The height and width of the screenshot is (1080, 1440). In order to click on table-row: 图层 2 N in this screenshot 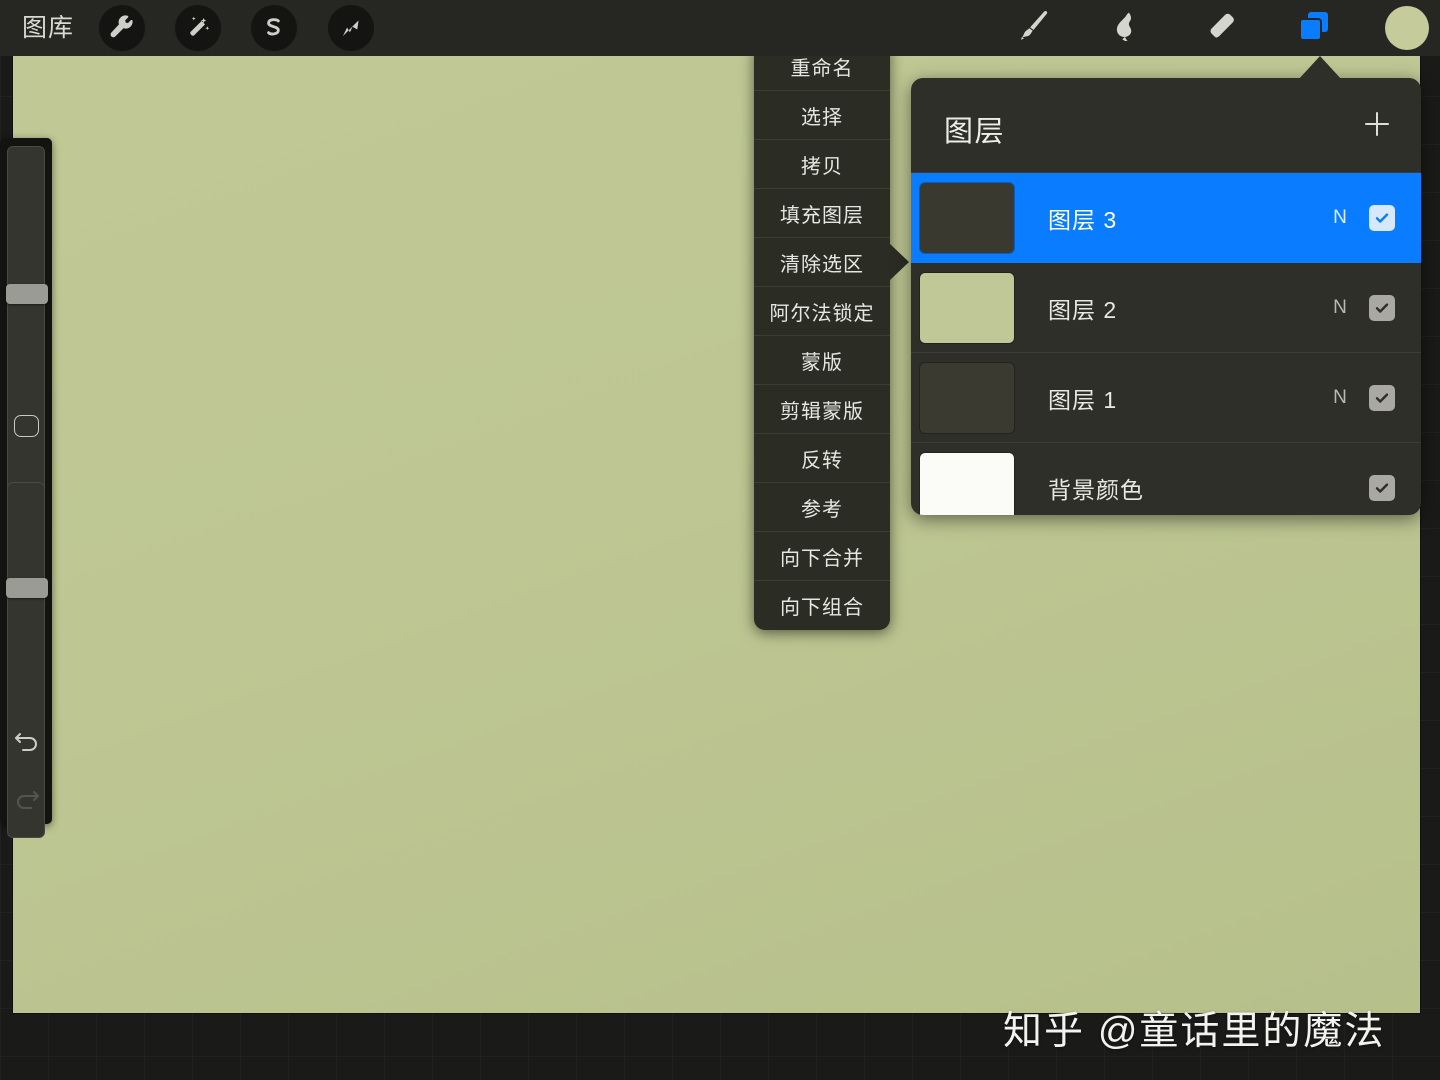, I will do `click(1166, 308)`.